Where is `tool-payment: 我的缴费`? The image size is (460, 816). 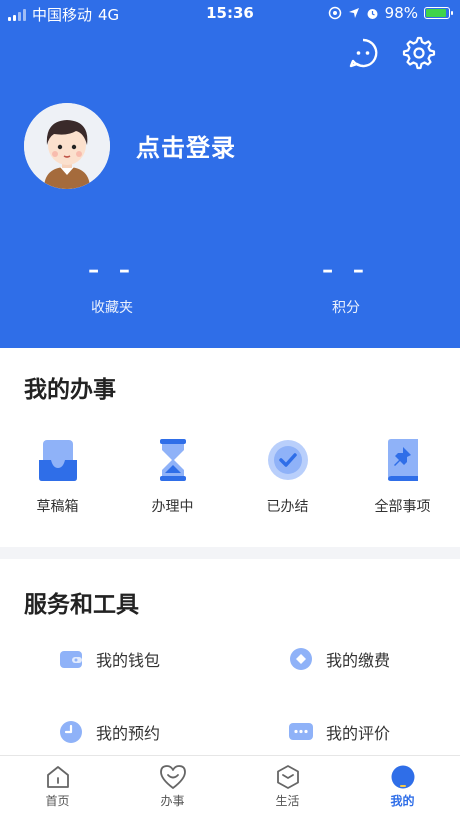
tool-payment: 我的缴费 is located at coordinates (339, 659).